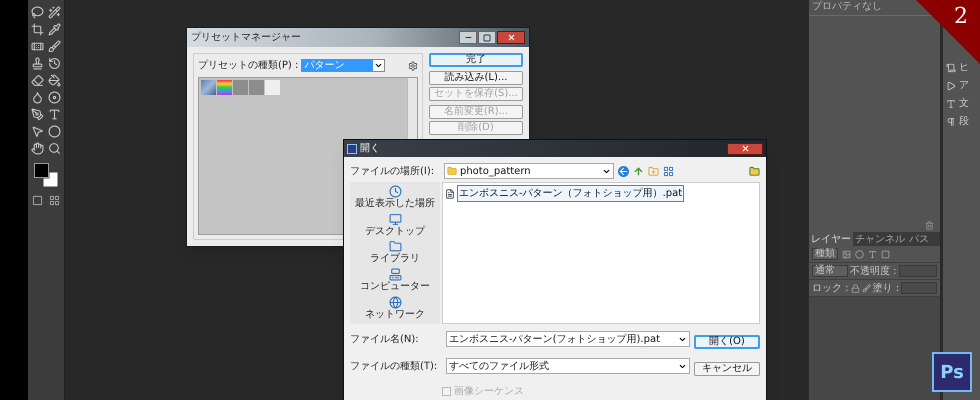 This screenshot has height=400, width=980. I want to click on app-icon, so click(352, 149).